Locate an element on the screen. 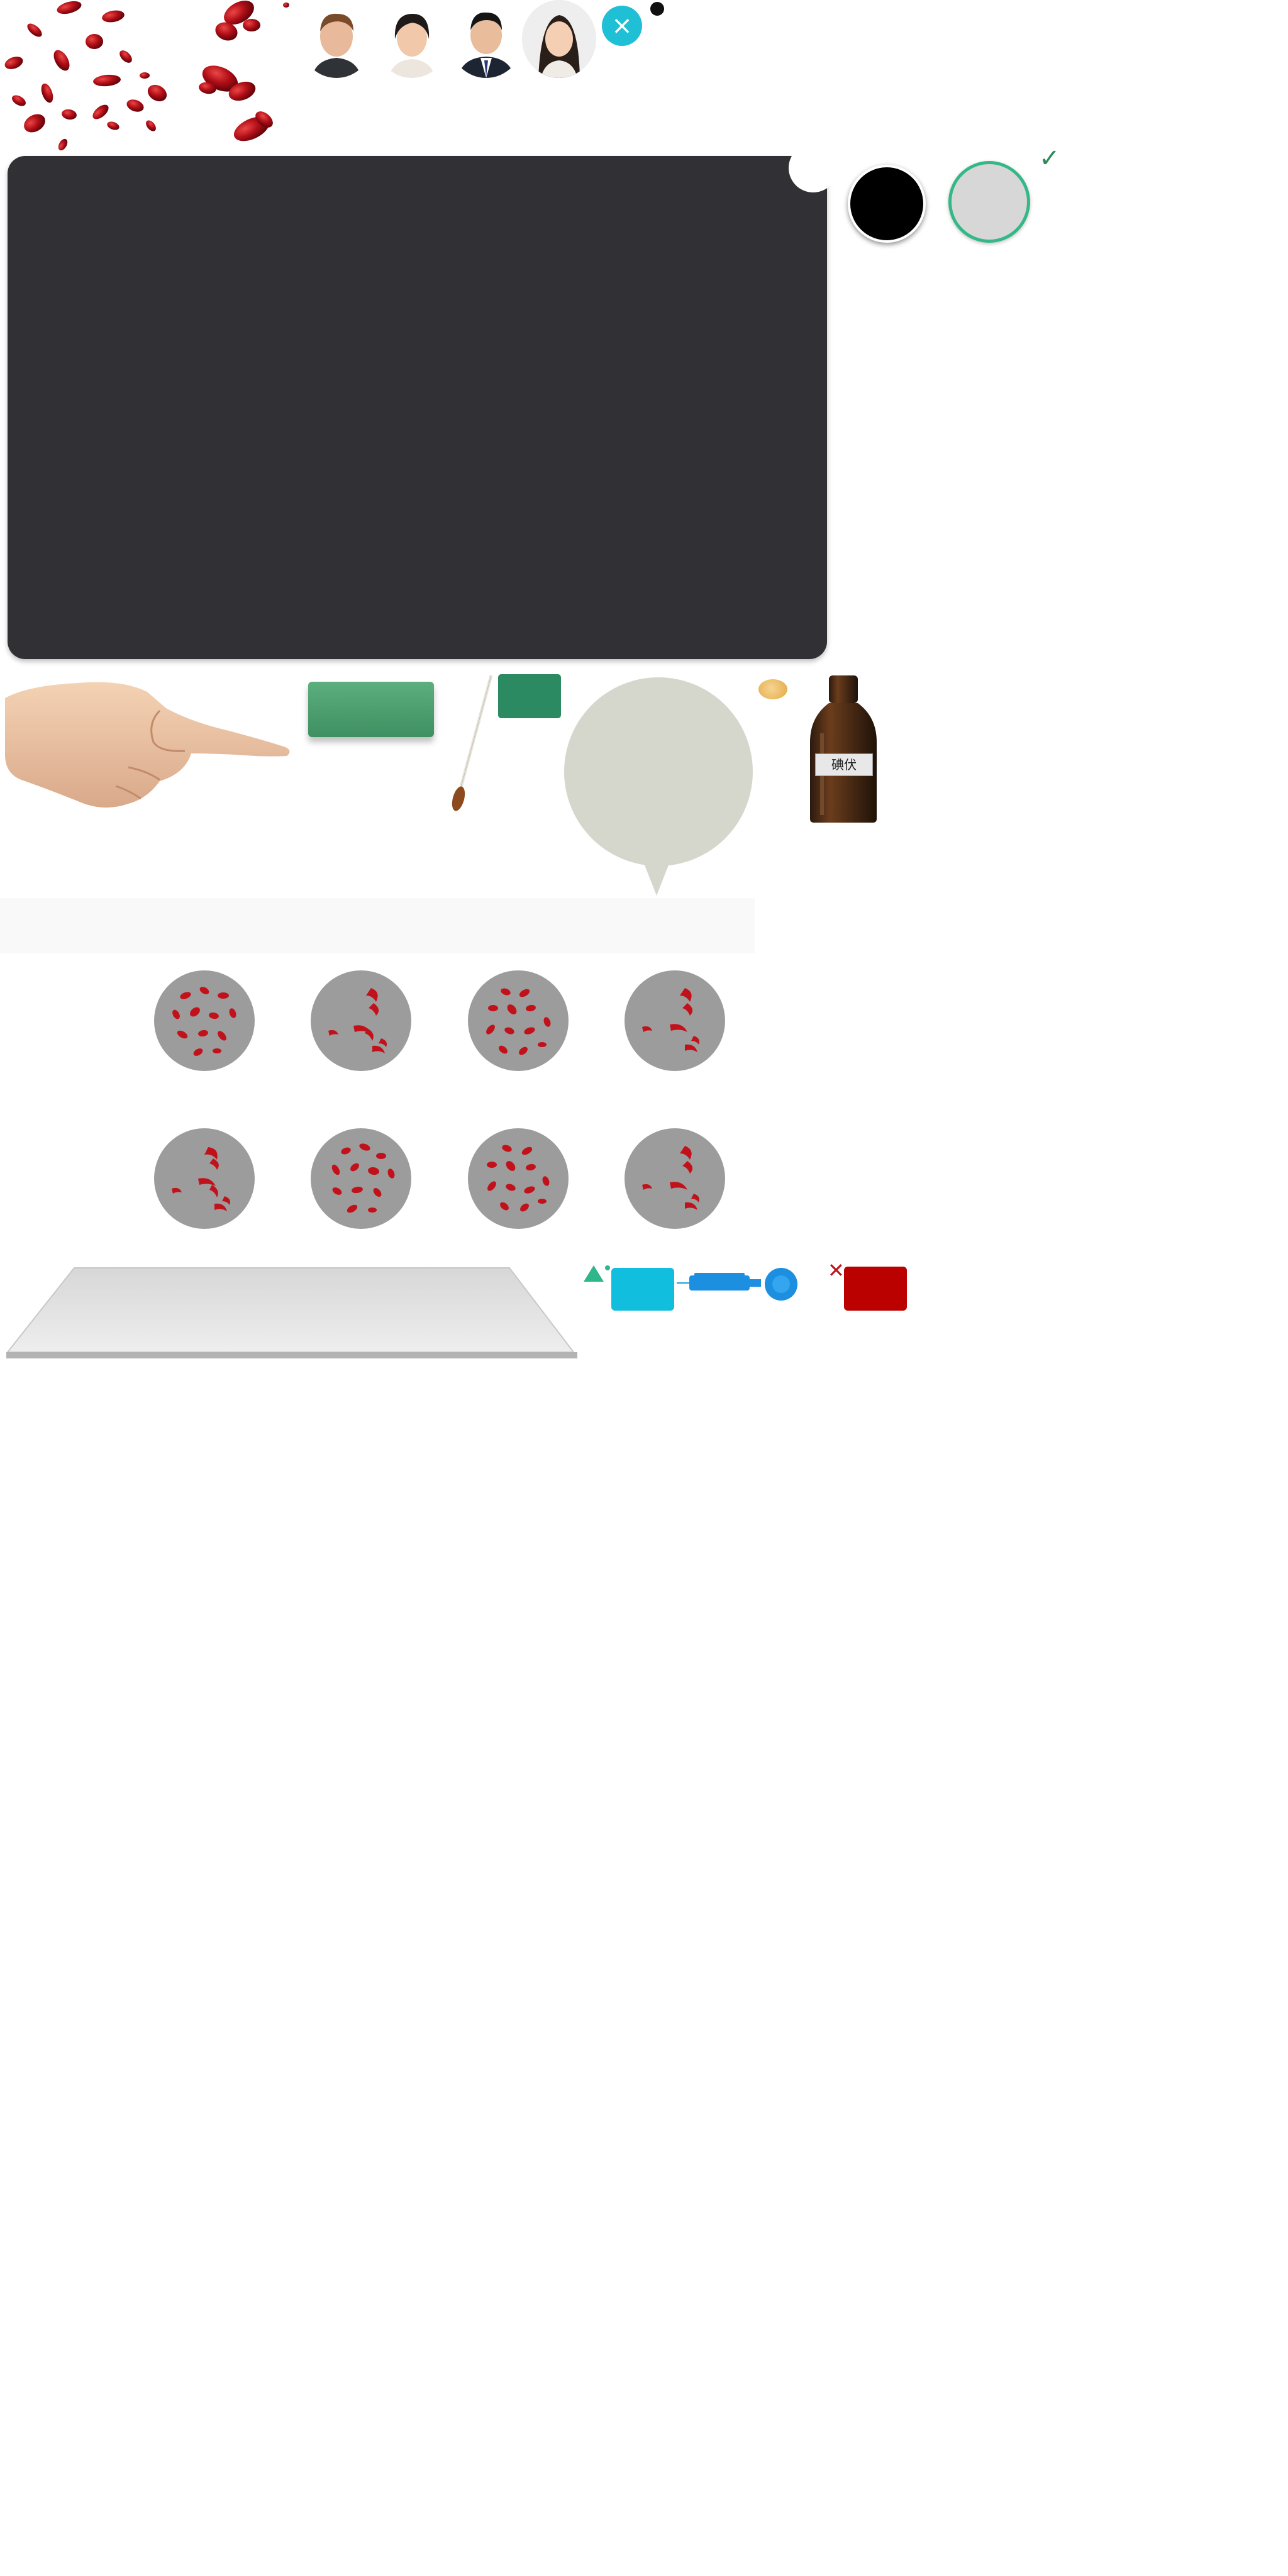  close-icon: × is located at coordinates (622, 25).